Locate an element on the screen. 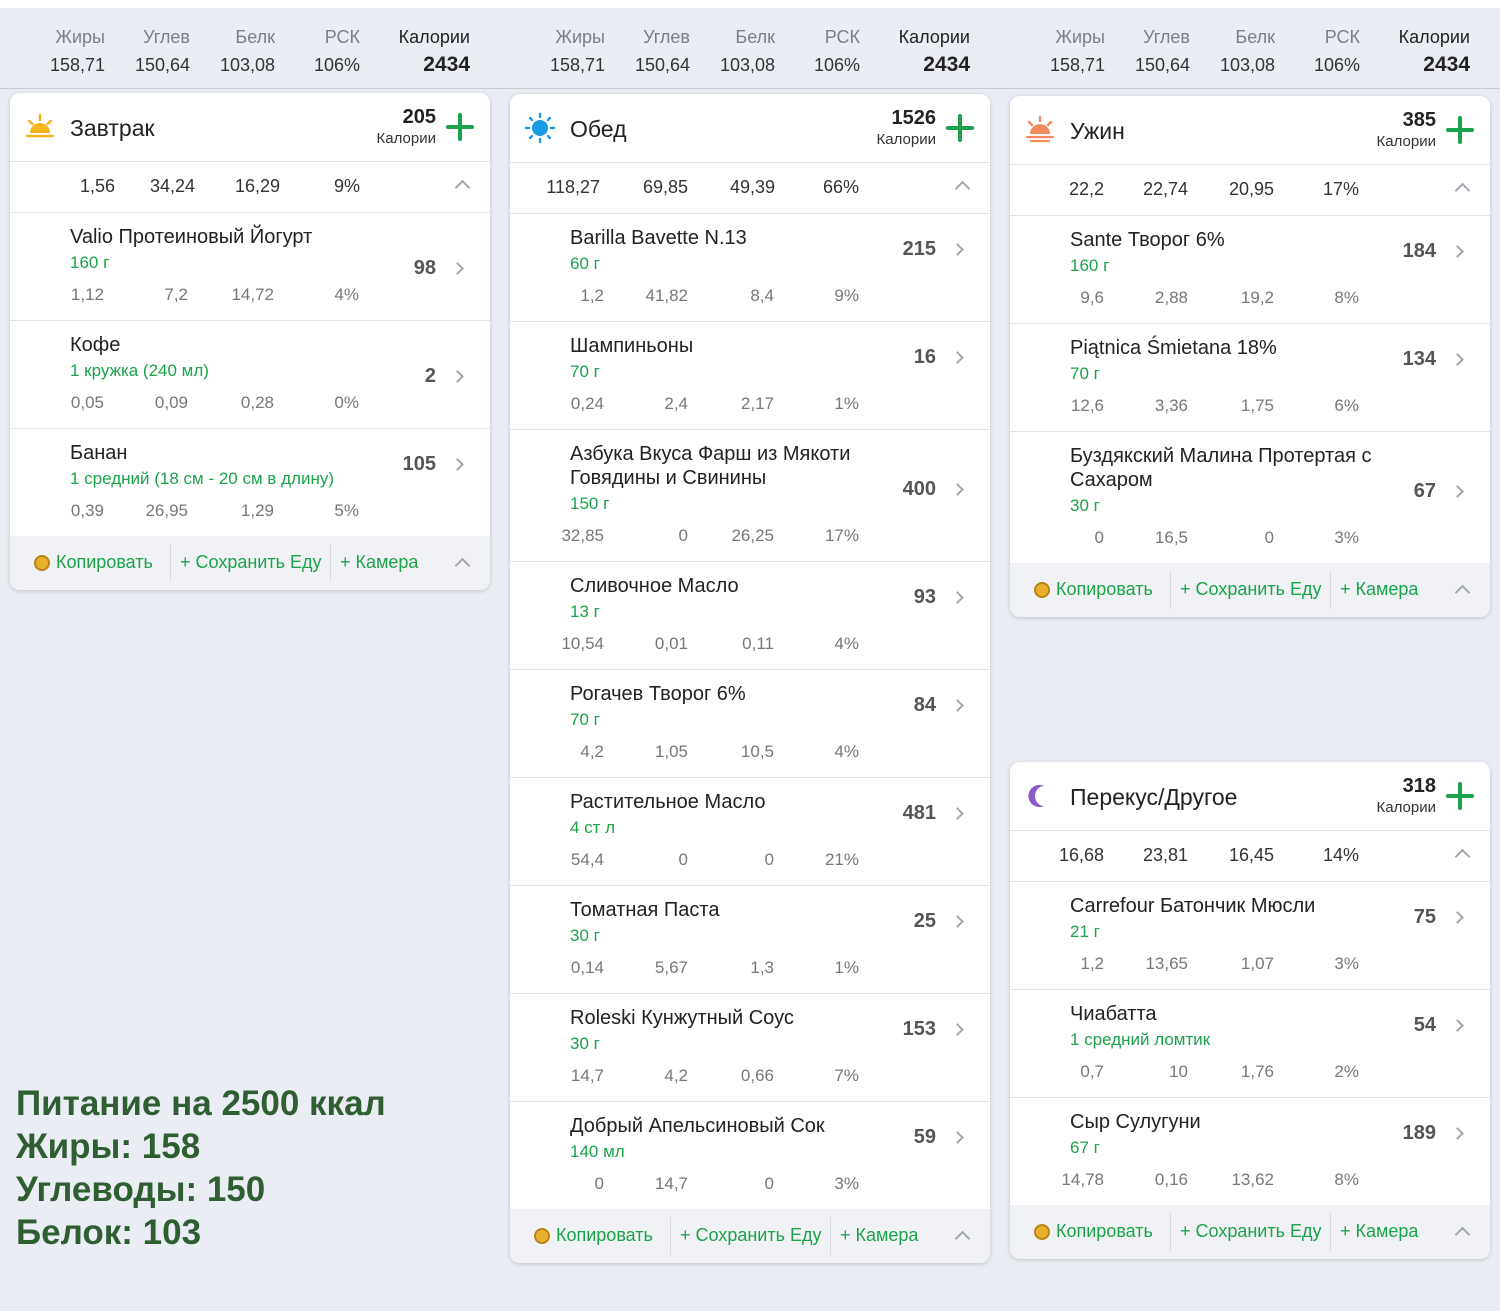 The image size is (1500, 1311). meal-title: Перекус/Другое is located at coordinates (1154, 797).